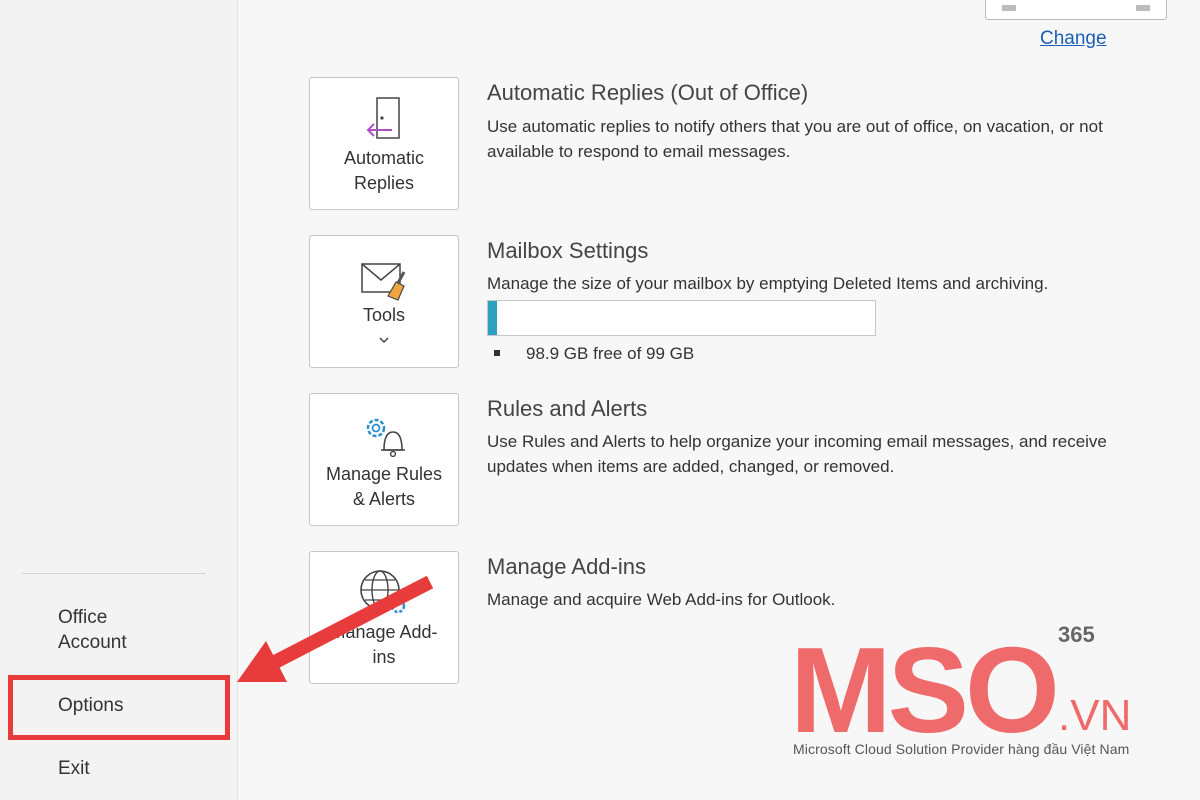 The image size is (1200, 800). Describe the element at coordinates (83, 617) in the screenshot. I see `nav-office-line1: Office` at that location.